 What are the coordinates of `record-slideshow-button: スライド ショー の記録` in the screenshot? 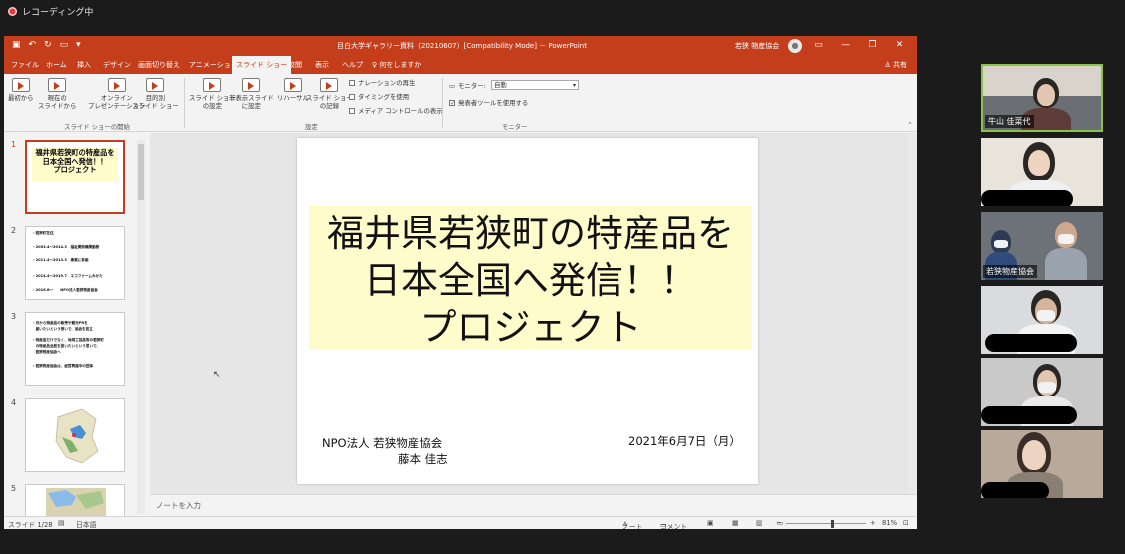 It's located at (329, 94).